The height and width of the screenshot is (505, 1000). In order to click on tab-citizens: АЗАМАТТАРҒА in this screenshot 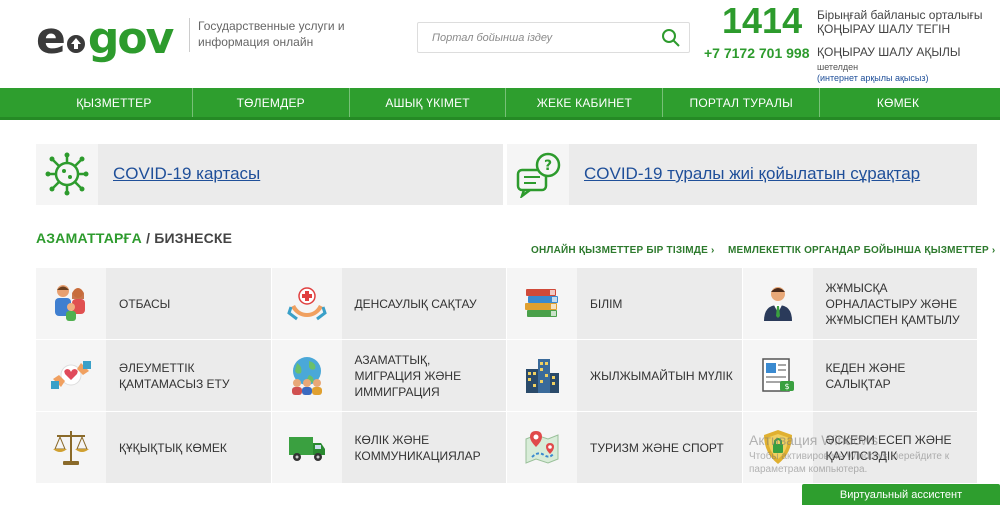, I will do `click(89, 238)`.